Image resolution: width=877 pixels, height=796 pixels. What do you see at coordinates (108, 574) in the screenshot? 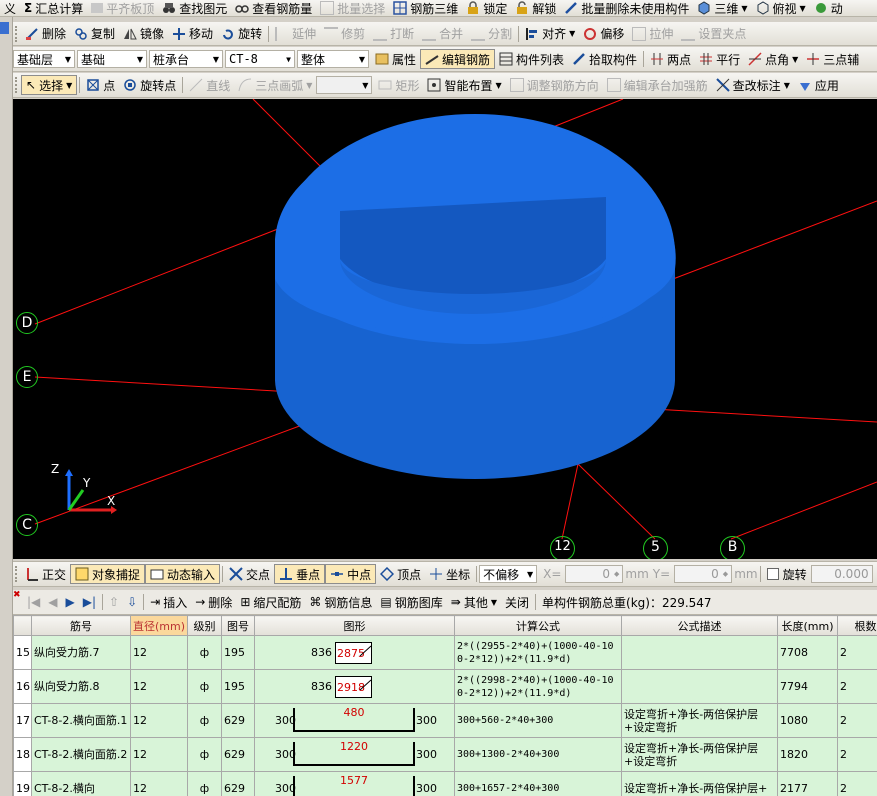
I see `object-snap-toggle: 对象捕捉` at bounding box center [108, 574].